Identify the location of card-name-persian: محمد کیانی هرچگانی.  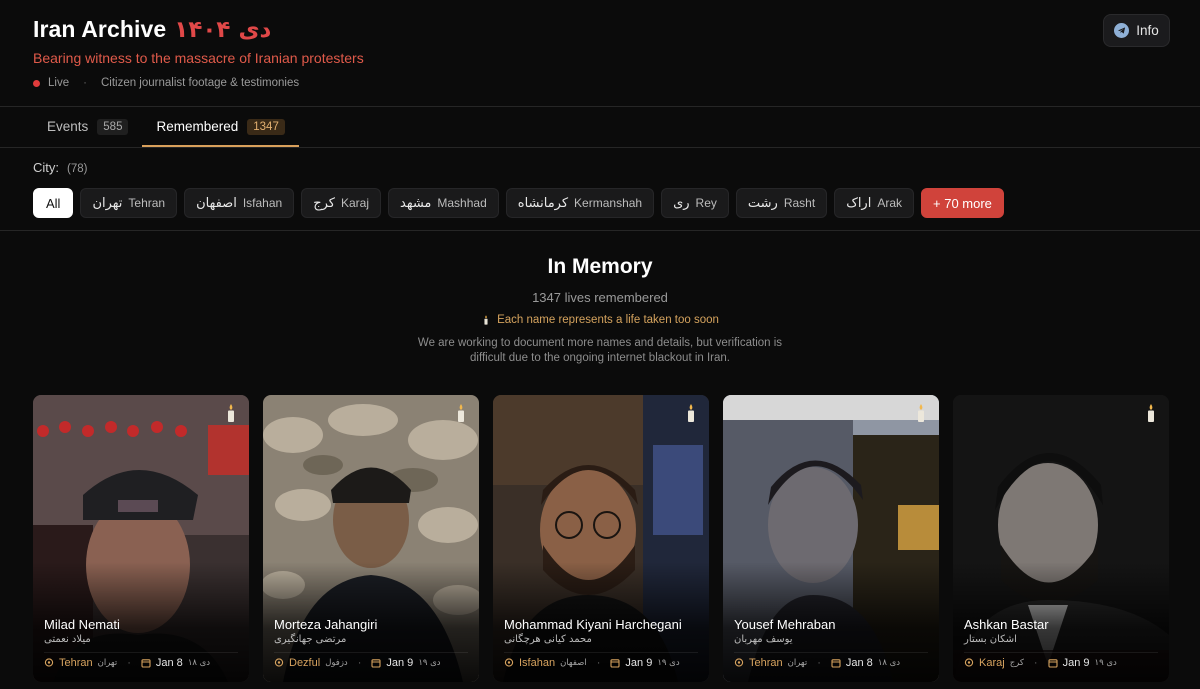
(548, 639).